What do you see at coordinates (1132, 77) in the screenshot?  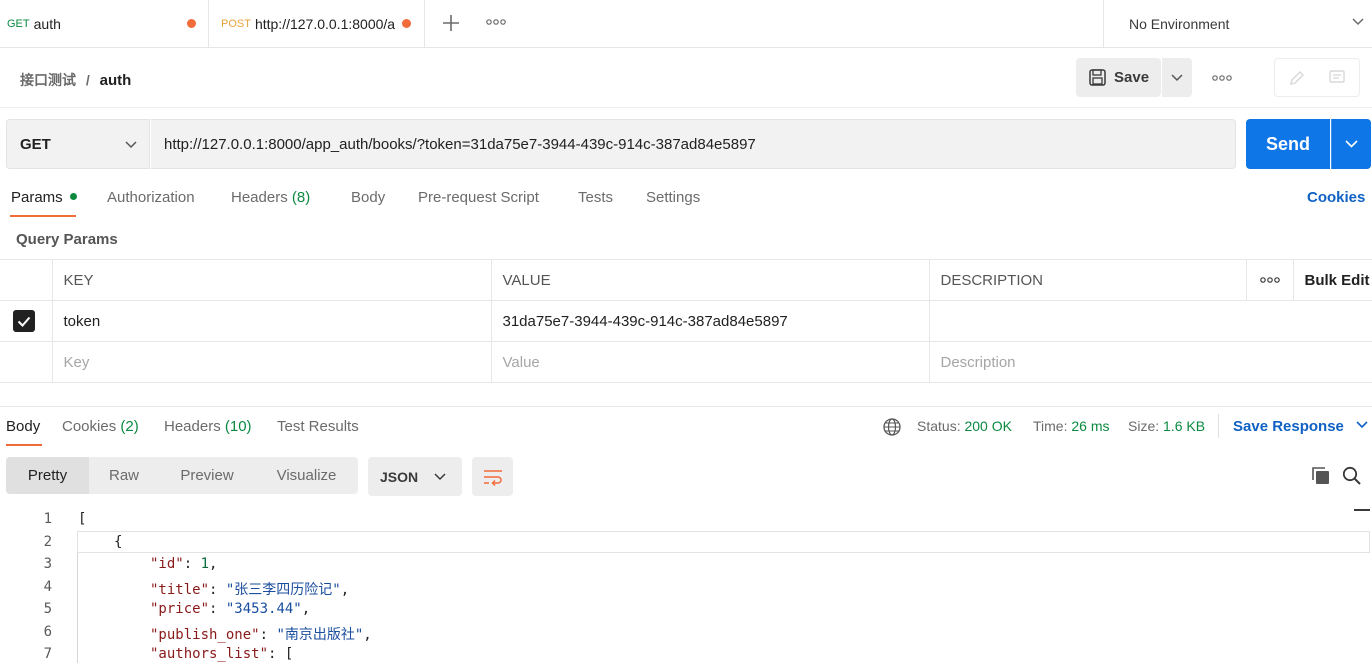 I see `save-label: Save` at bounding box center [1132, 77].